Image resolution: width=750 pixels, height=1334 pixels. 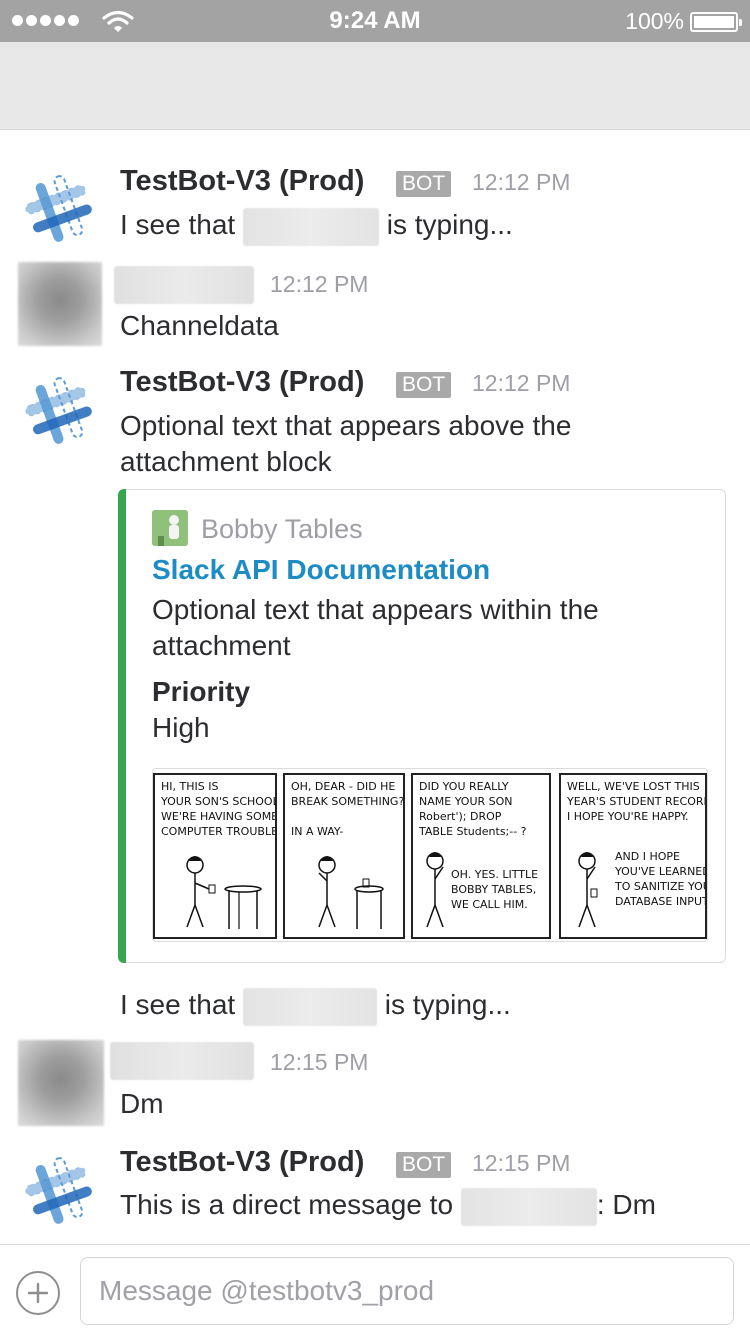 I want to click on message-text: Channeldata, so click(x=199, y=325).